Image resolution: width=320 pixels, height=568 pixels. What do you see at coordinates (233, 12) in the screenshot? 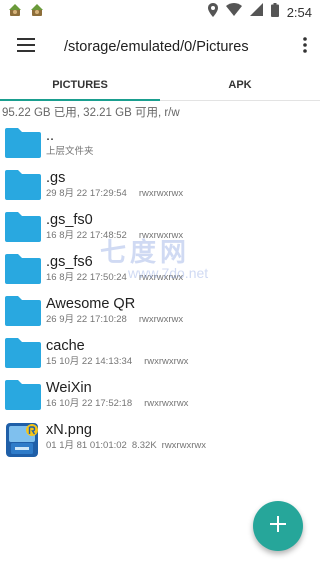
I see `wifi-icon` at bounding box center [233, 12].